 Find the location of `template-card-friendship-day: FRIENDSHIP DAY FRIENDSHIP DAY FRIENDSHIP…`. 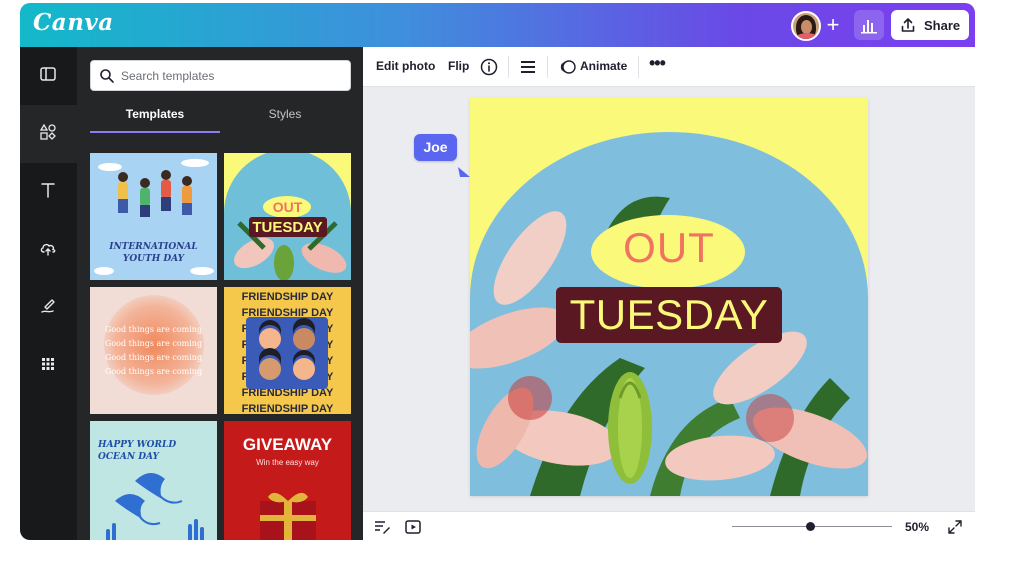

template-card-friendship-day: FRIENDSHIP DAY FRIENDSHIP DAY FRIENDSHIP… is located at coordinates (287, 350).